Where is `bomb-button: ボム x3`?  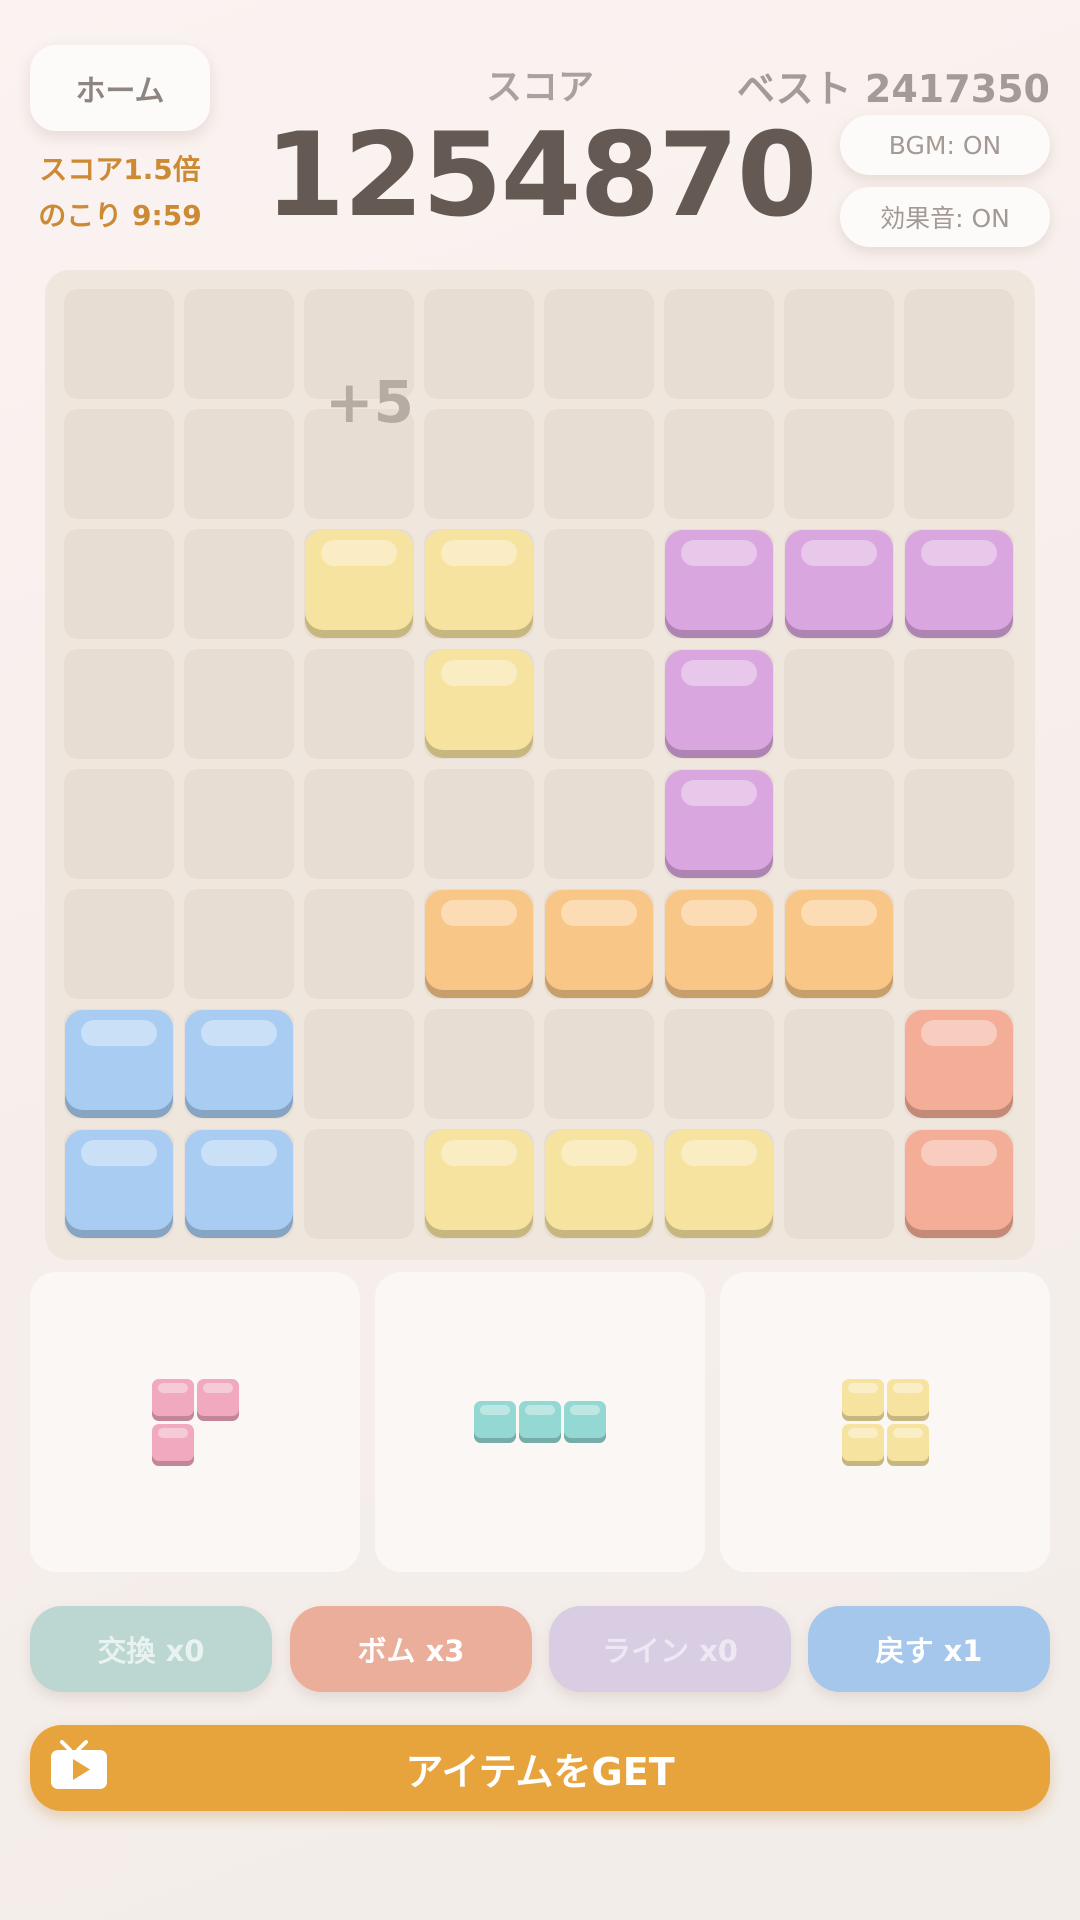 bomb-button: ボム x3 is located at coordinates (411, 1649).